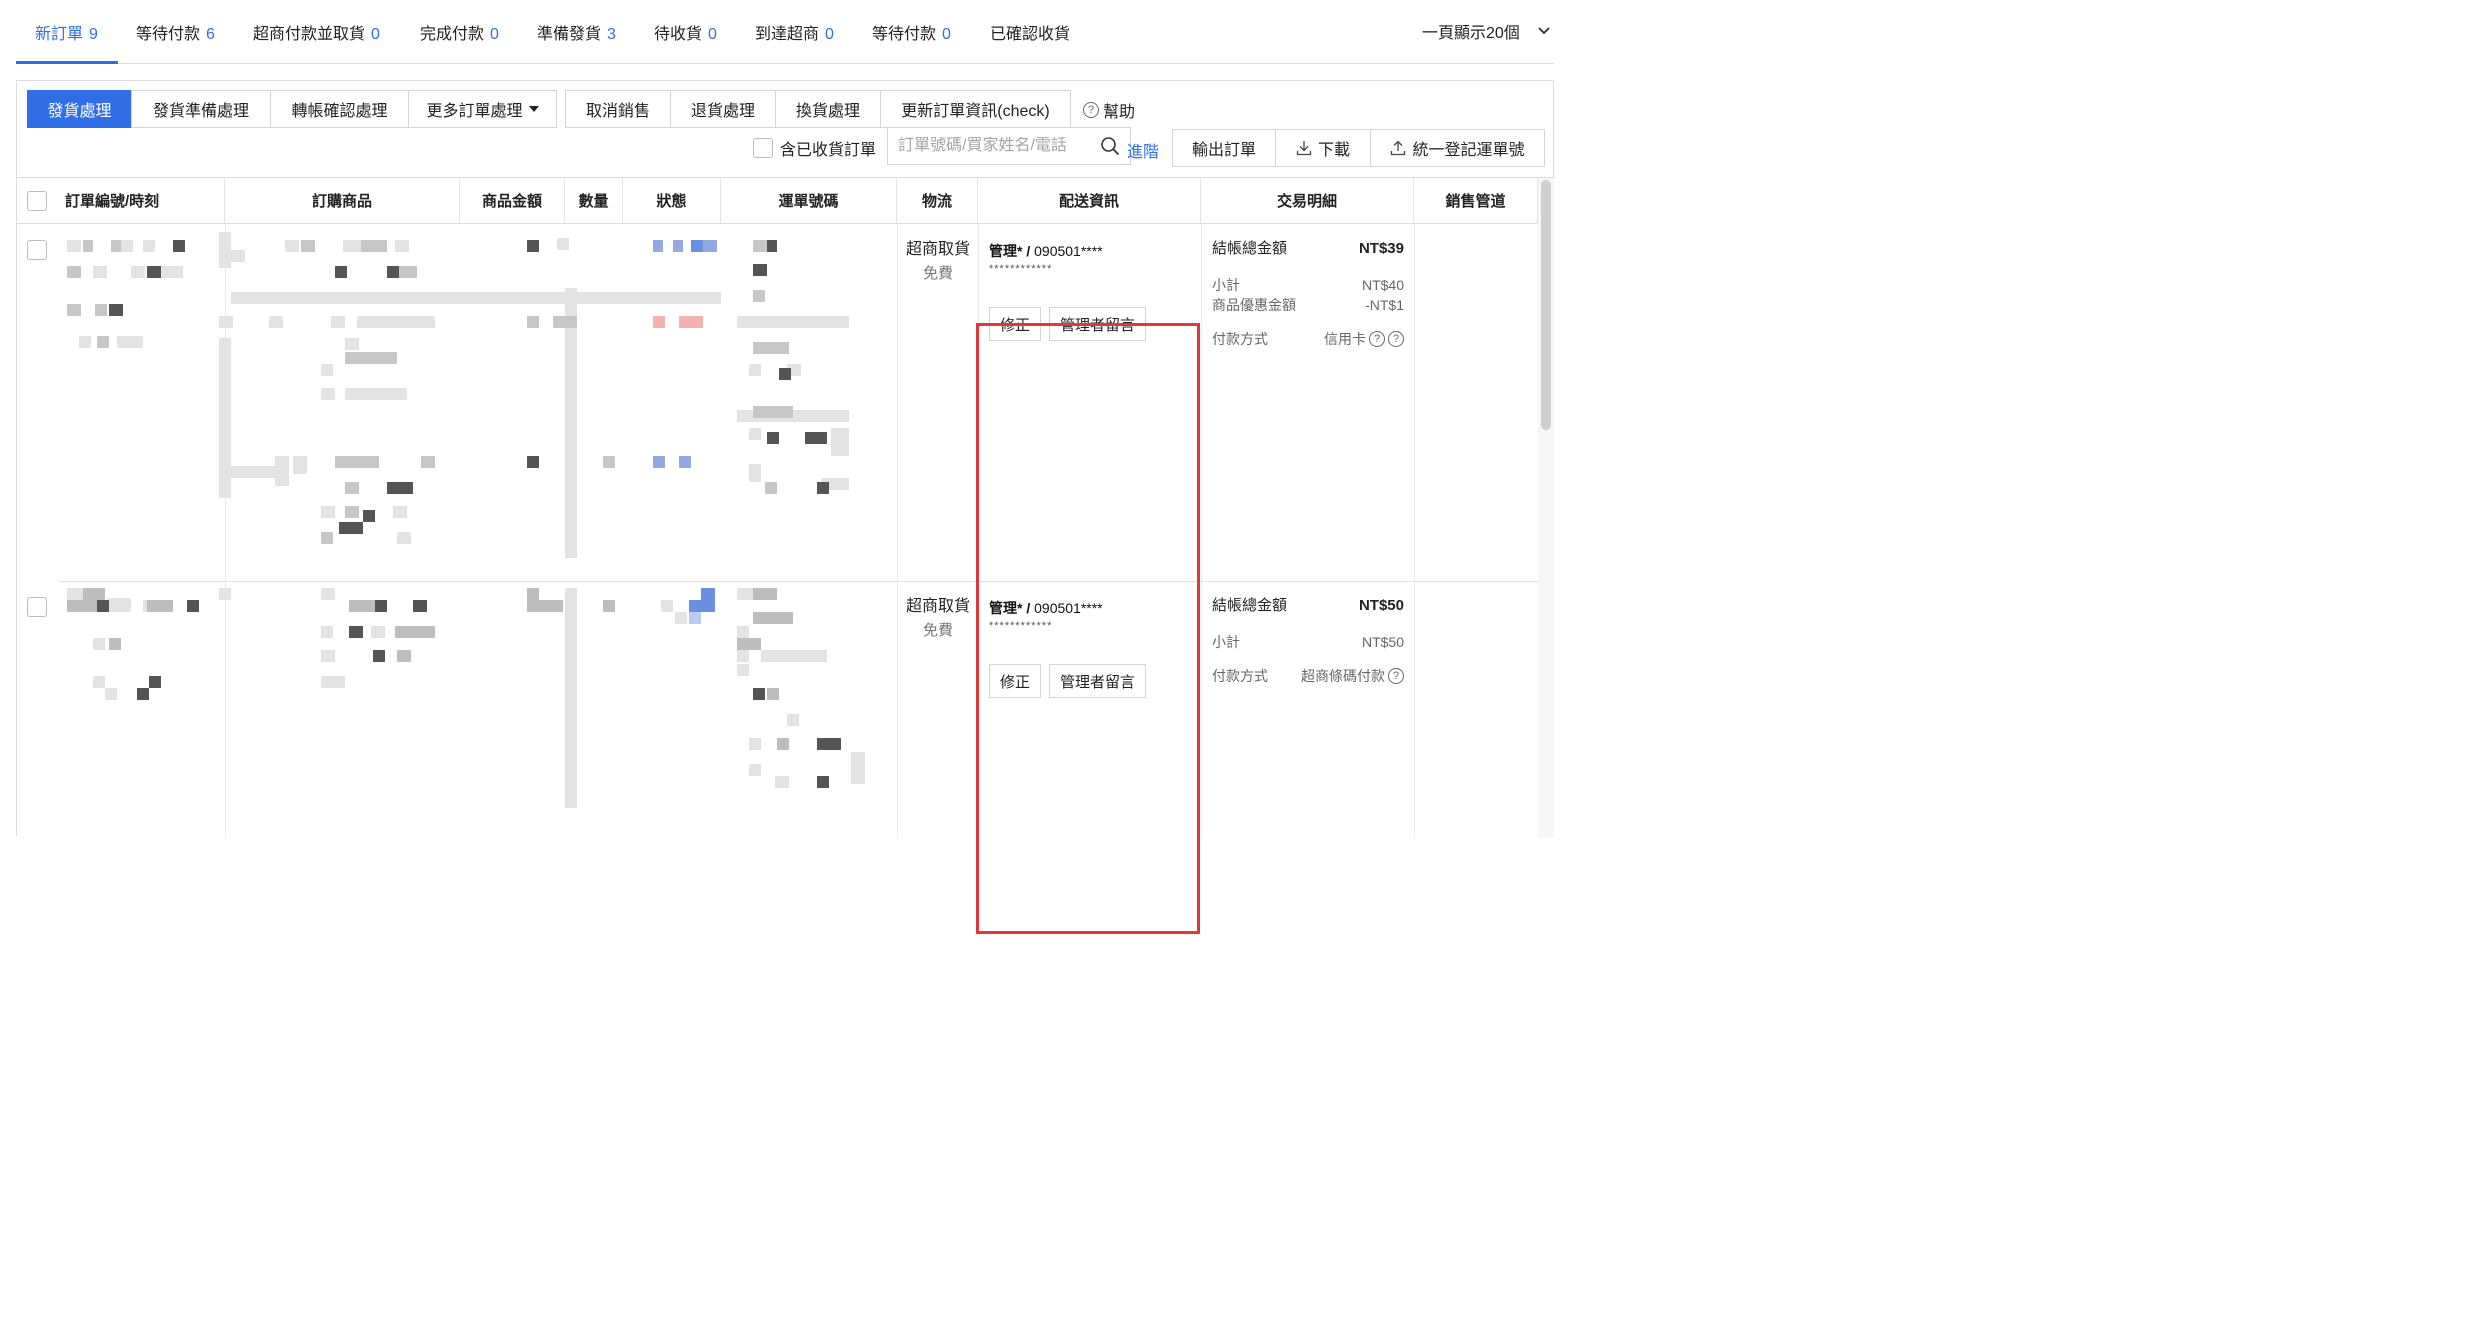  Describe the element at coordinates (1381, 248) in the screenshot. I see `total-value: NT$39` at that location.